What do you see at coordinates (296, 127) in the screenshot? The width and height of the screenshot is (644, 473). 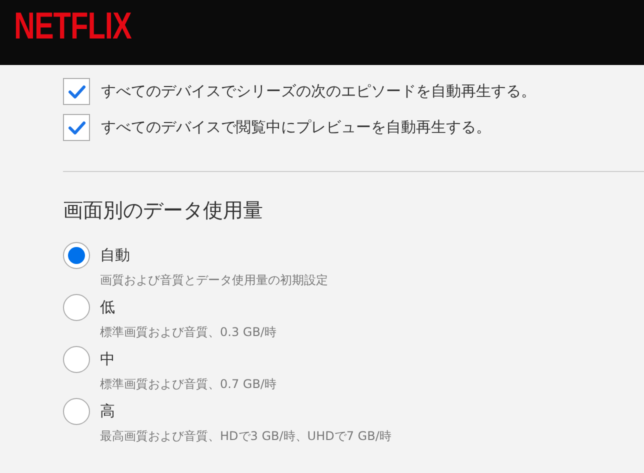 I see `checkbox-label: すべてのデバイスで閲覧中にプレビューを自動再生する。` at bounding box center [296, 127].